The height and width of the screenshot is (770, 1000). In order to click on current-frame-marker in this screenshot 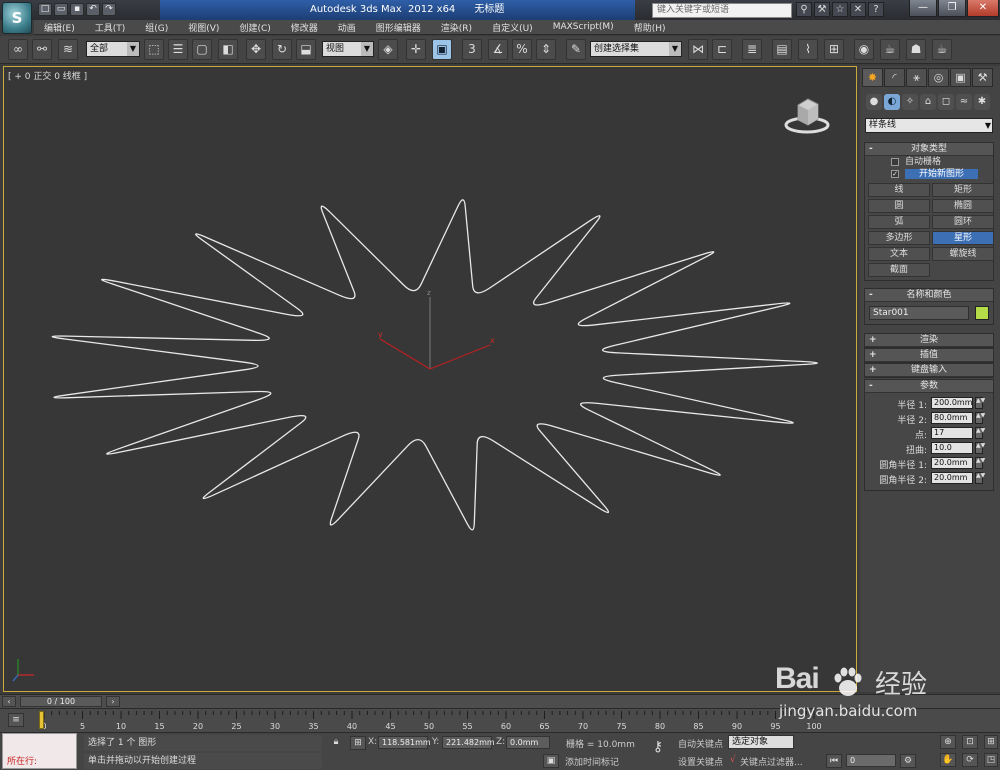, I will do `click(41, 720)`.